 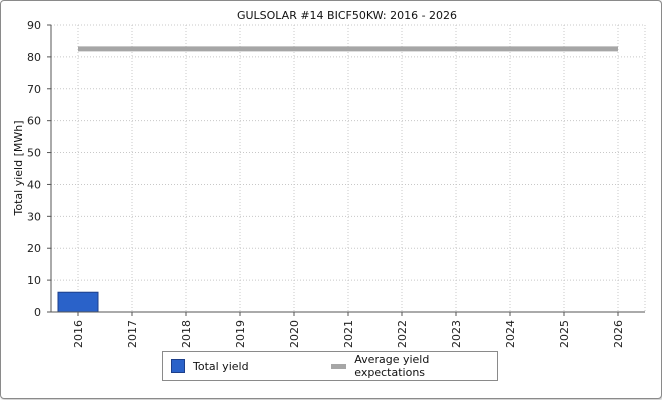 I want to click on legend-item-total-yield: Total yield, so click(x=210, y=366).